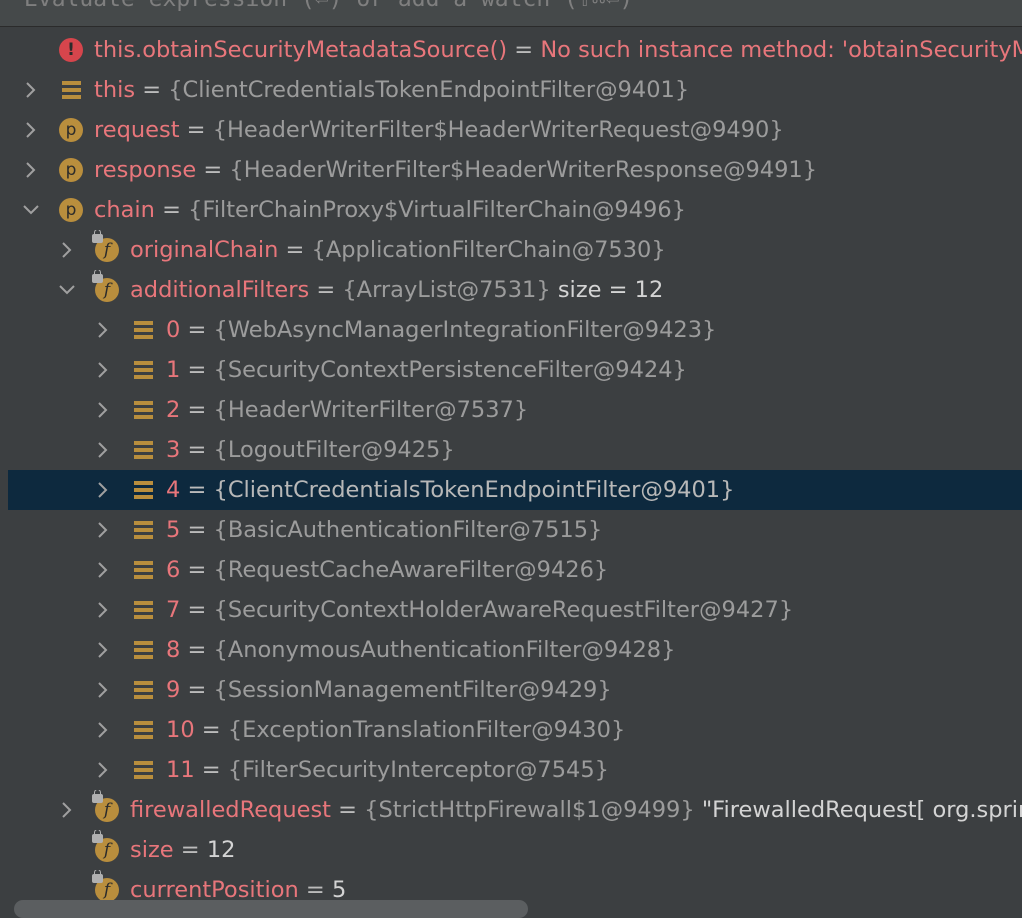 The width and height of the screenshot is (1022, 918). Describe the element at coordinates (511, 770) in the screenshot. I see `tree-row-element-11: 11 = {FilterSecurityInterceptor@7545}` at that location.